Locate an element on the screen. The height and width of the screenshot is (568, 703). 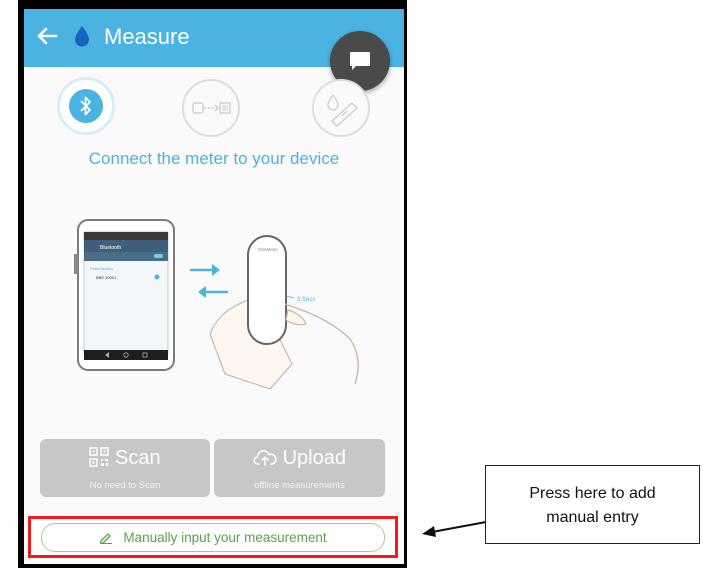
upload-sublabel: offline measurements is located at coordinates (299, 485).